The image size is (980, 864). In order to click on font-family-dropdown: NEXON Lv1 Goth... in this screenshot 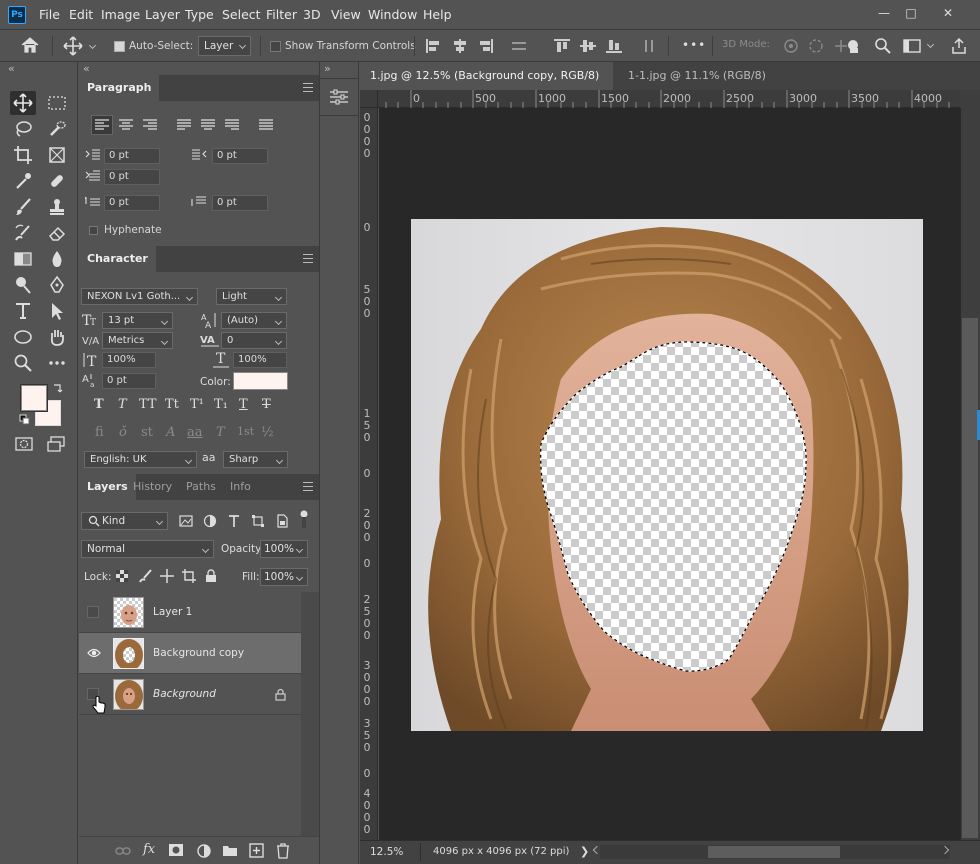, I will do `click(139, 296)`.